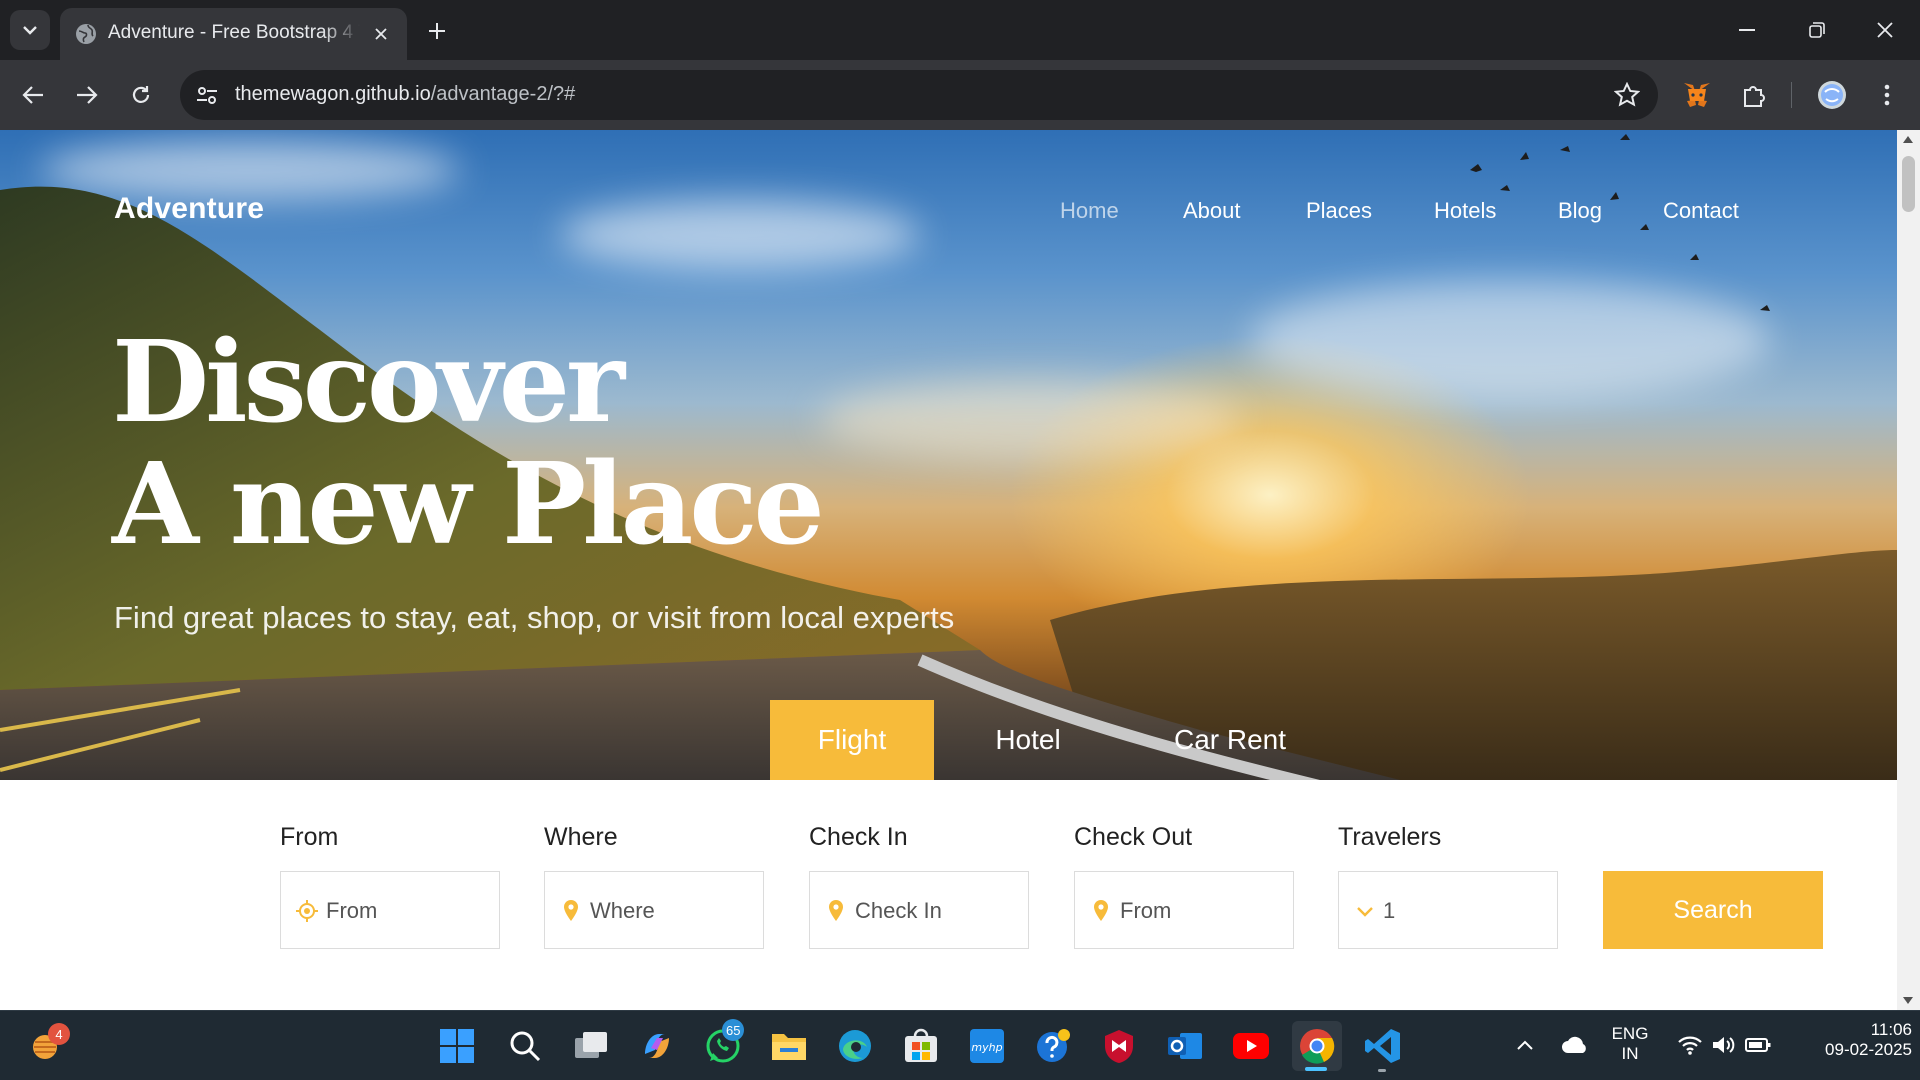  I want to click on where-input: Where, so click(654, 910).